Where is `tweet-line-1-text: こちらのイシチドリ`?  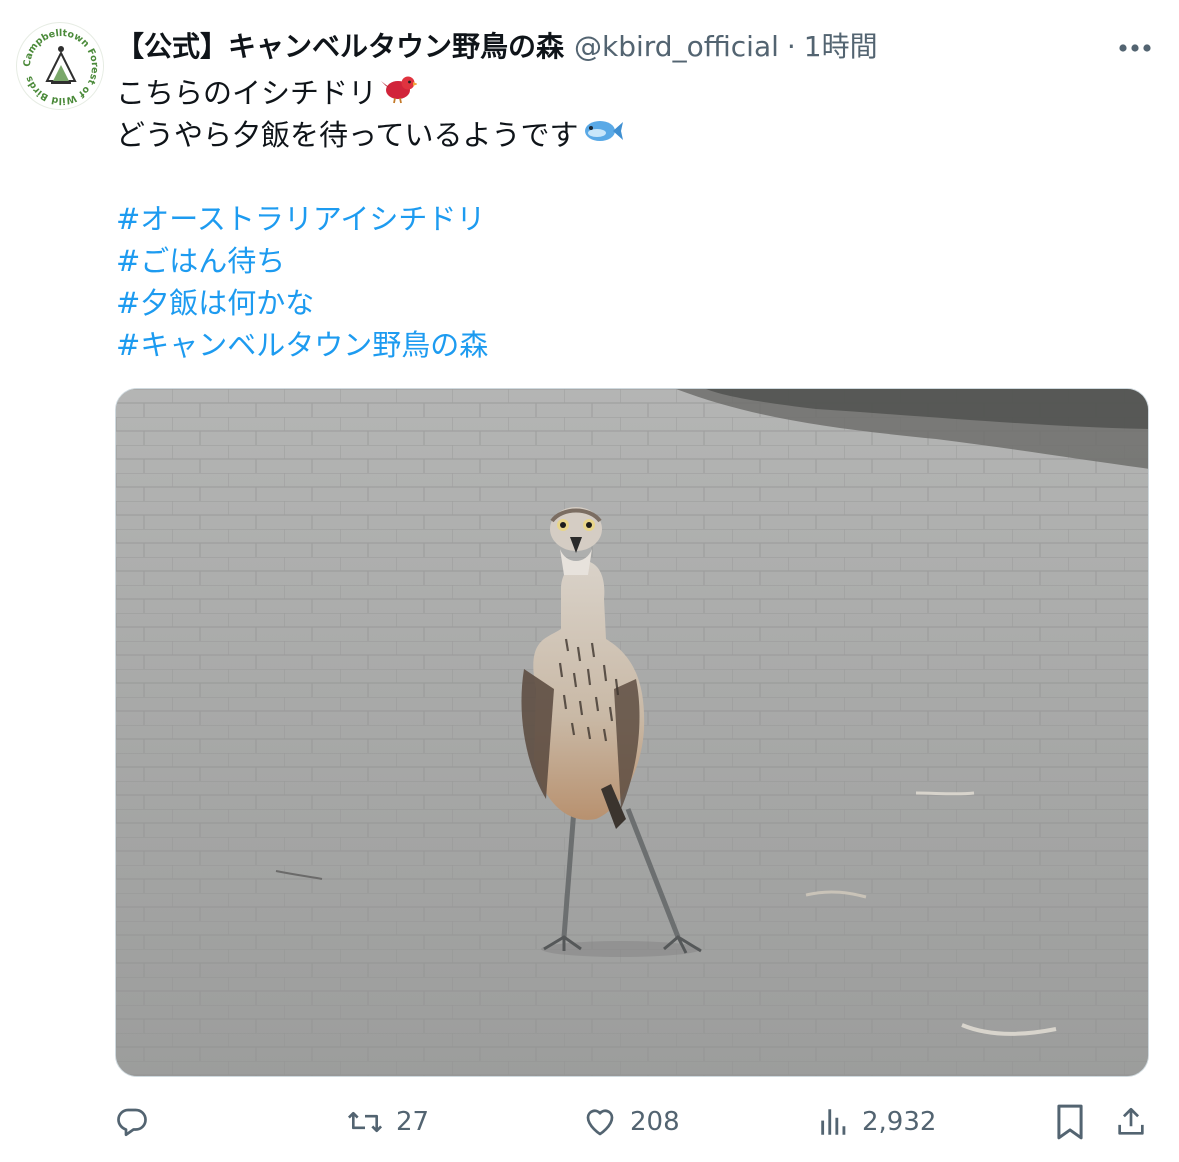 tweet-line-1-text: こちらのイシチドリ is located at coordinates (247, 93).